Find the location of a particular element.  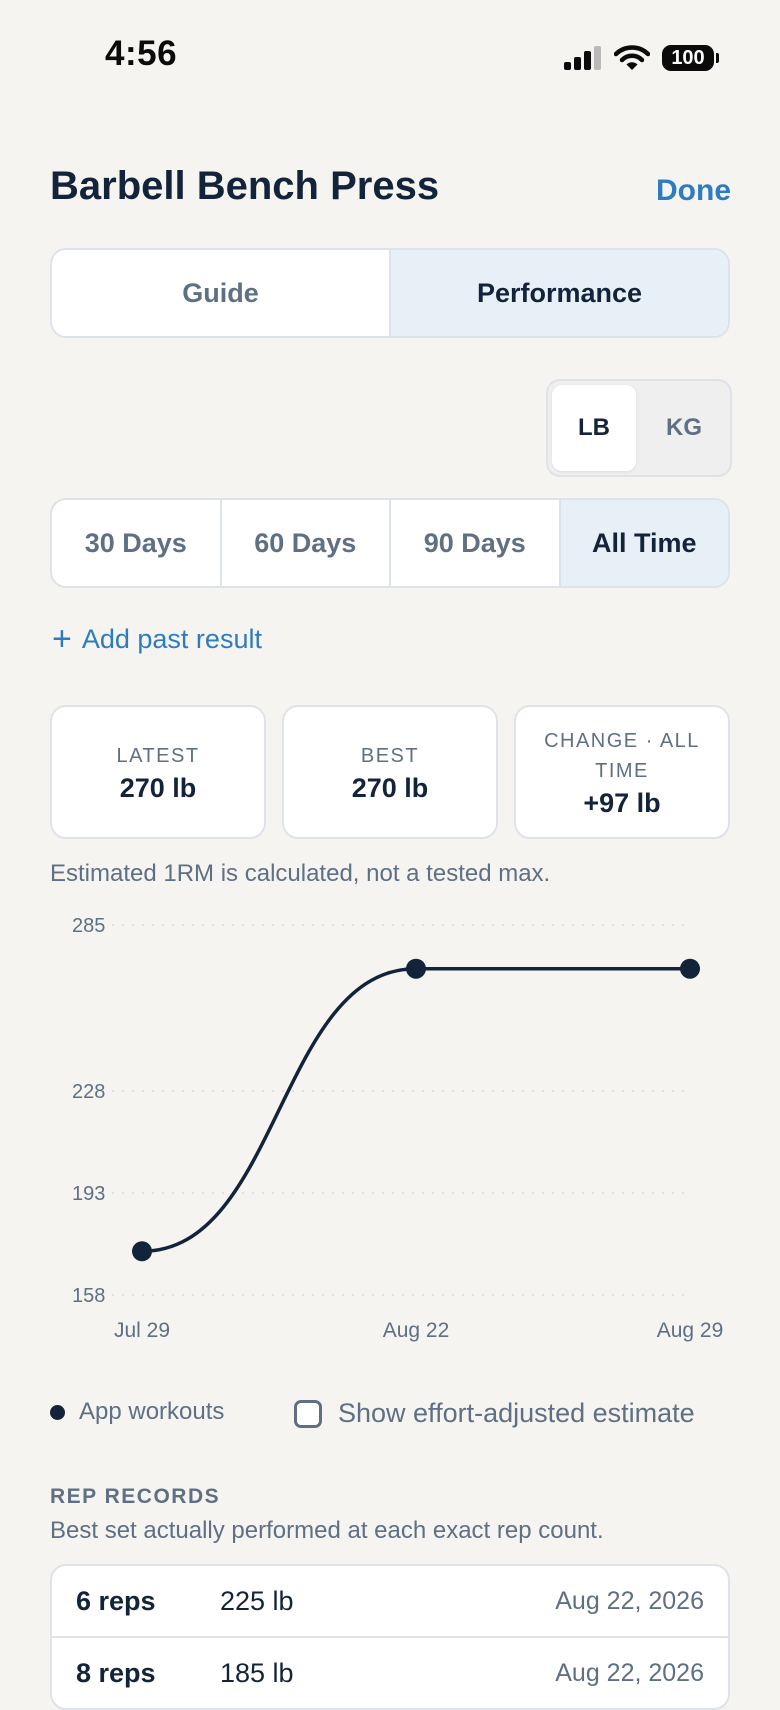

stat-label: BEST is located at coordinates (390, 755).